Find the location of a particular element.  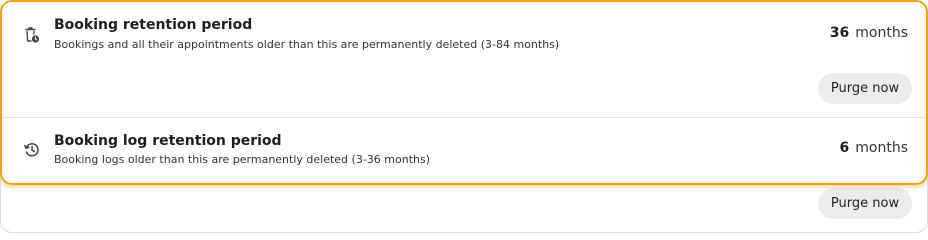

retention-value: 36 is located at coordinates (839, 33).